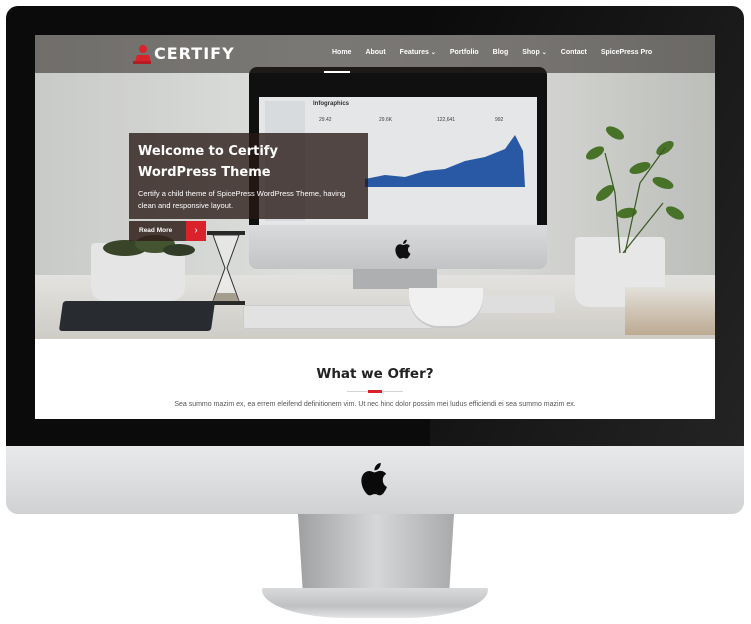 This screenshot has width=751, height=624. Describe the element at coordinates (208, 162) in the screenshot. I see `hero-title: Welcome to Certify WordPress Theme` at that location.